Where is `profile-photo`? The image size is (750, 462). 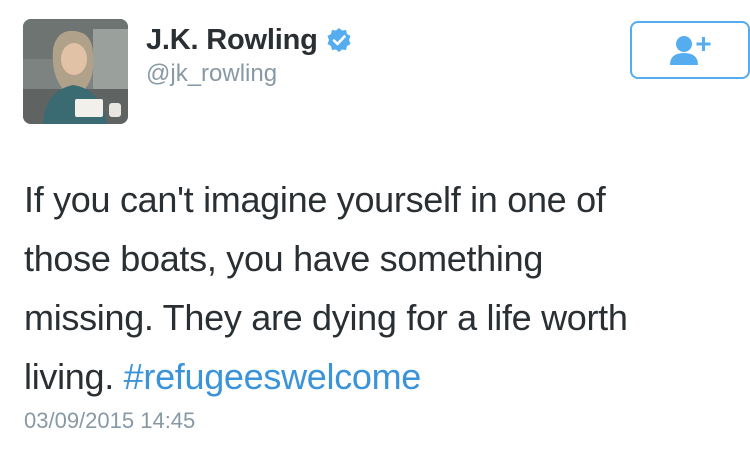
profile-photo is located at coordinates (75, 71).